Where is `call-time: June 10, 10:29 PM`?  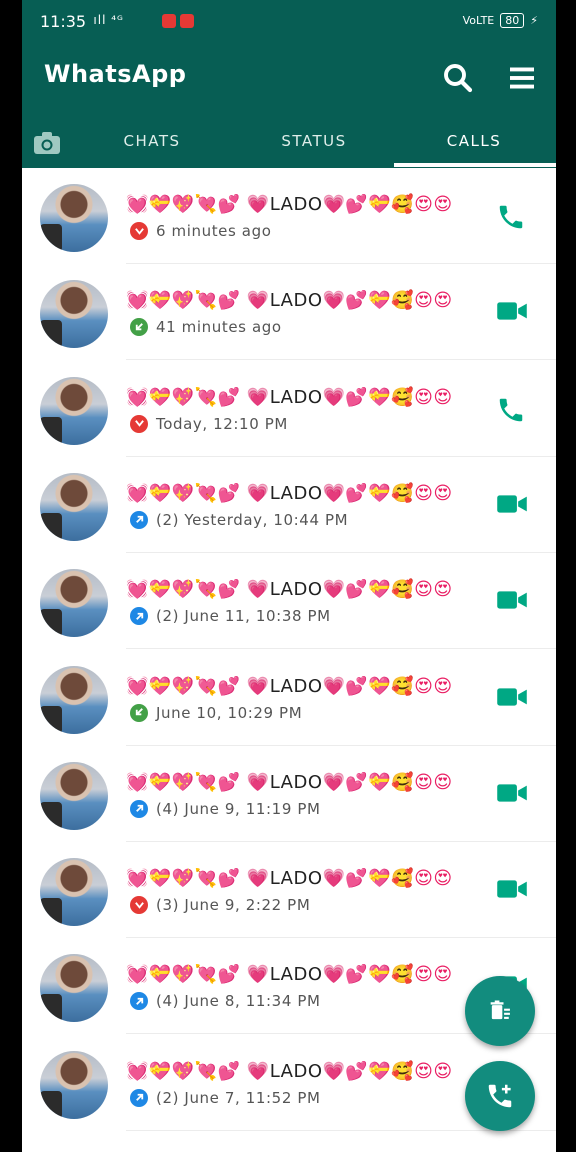
call-time: June 10, 10:29 PM is located at coordinates (229, 712).